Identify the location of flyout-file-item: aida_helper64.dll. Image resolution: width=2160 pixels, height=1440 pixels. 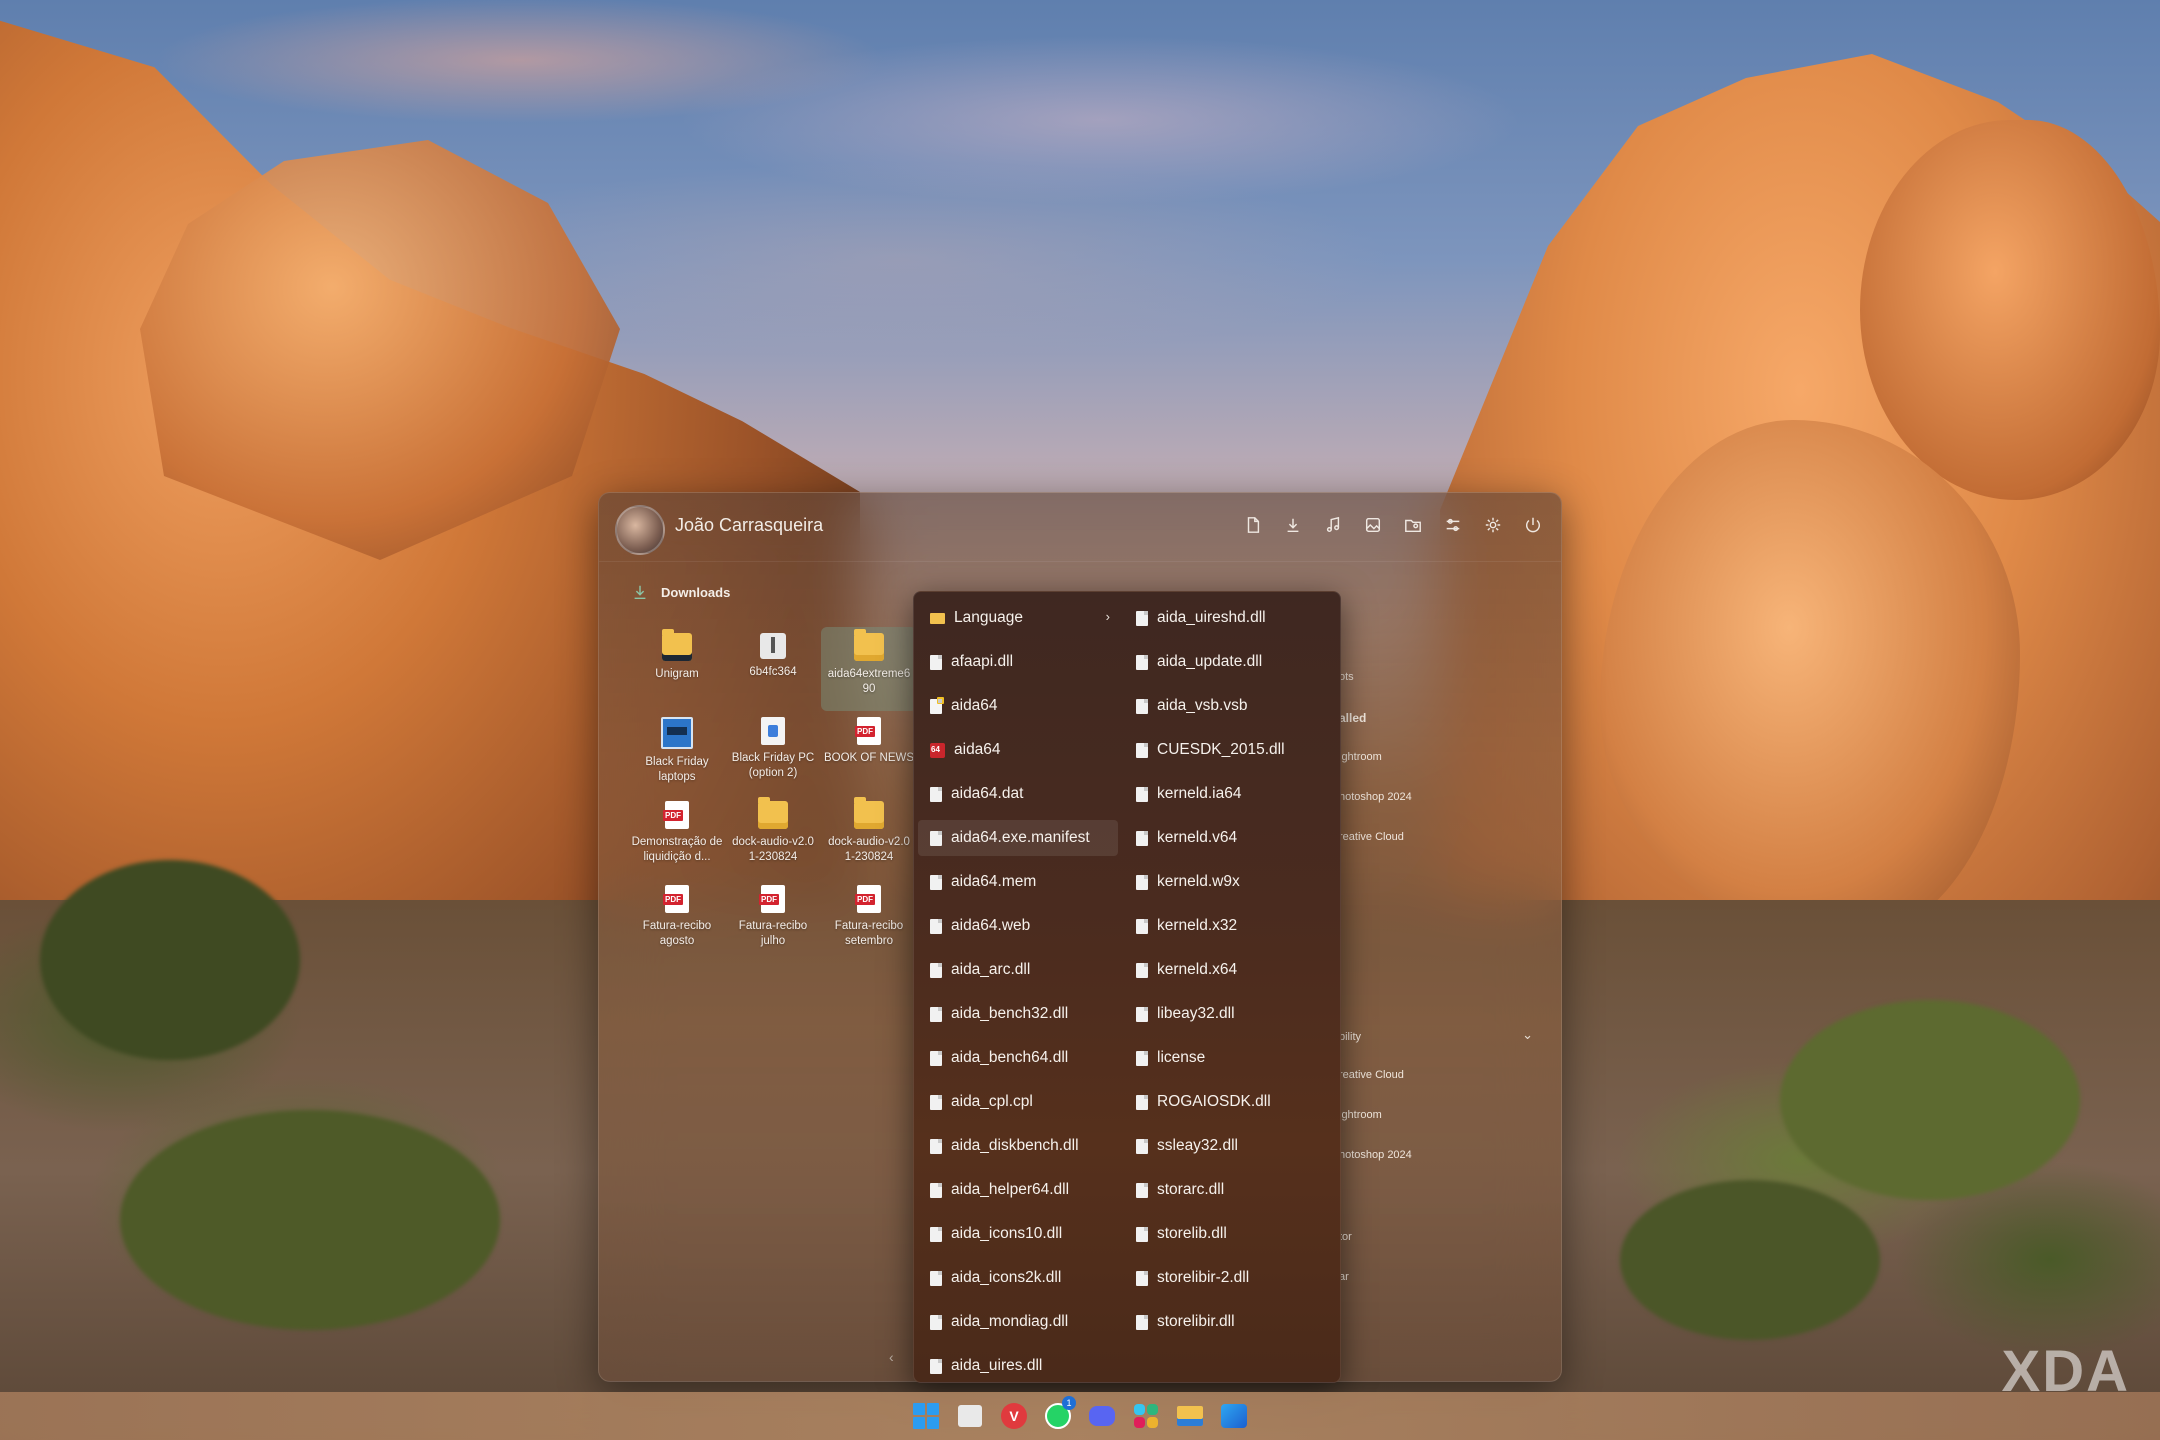
(1018, 1190).